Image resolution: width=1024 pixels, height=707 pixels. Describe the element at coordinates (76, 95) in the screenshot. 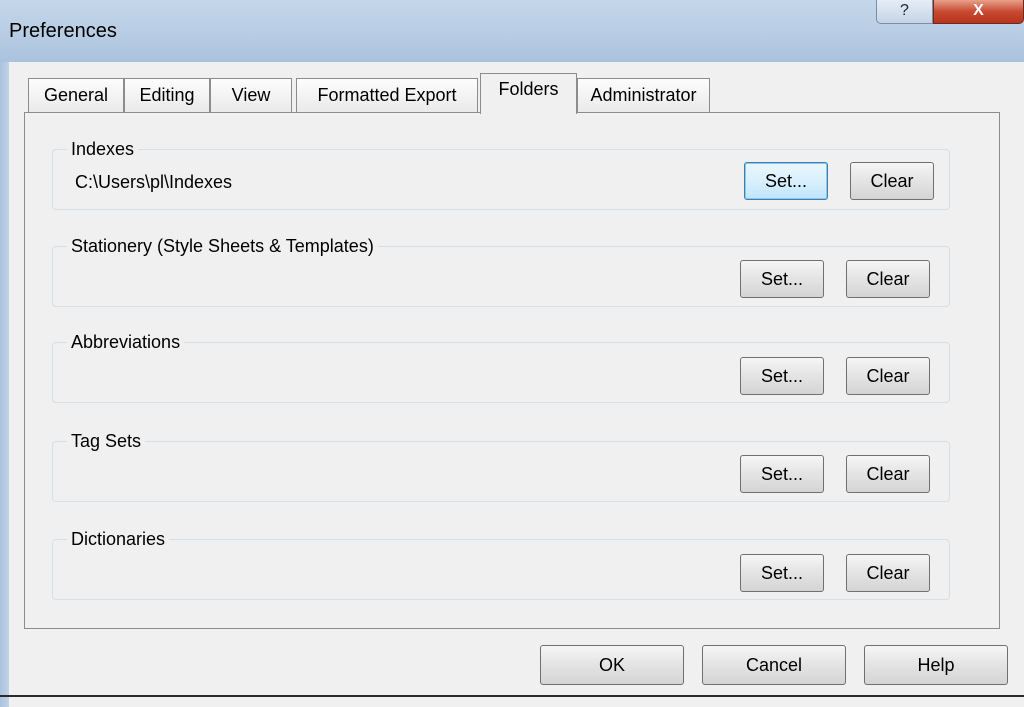

I see `tab-general: General` at that location.